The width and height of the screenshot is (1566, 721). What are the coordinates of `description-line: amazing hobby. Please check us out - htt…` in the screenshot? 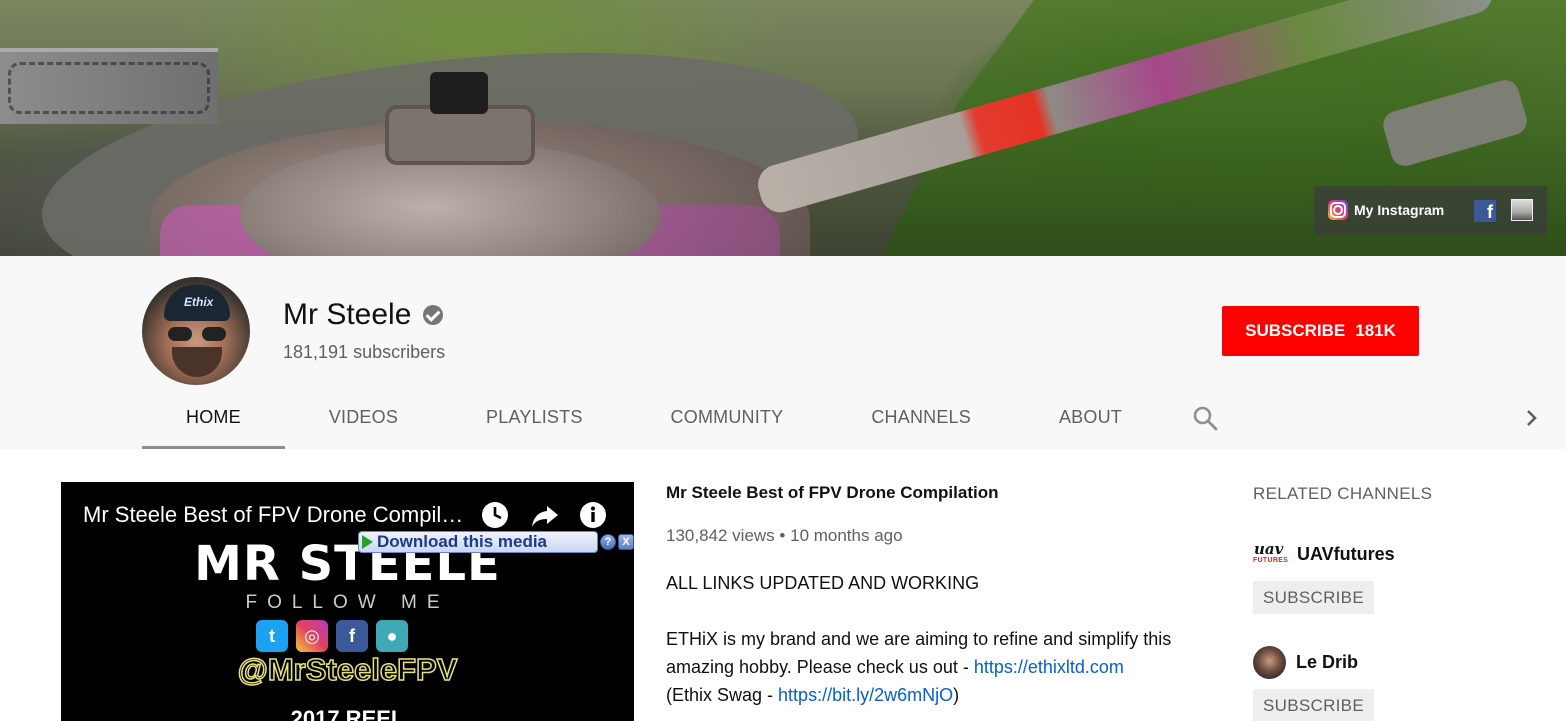 It's located at (895, 667).